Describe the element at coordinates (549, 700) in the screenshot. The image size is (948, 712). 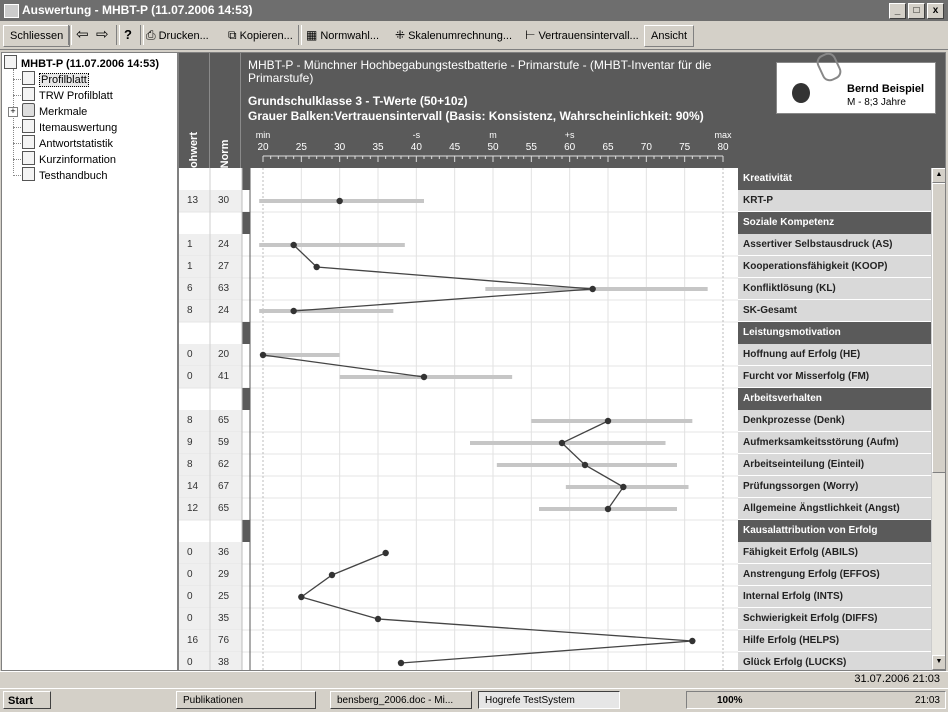
I see `task-hogrefe-testsystem: Hogrefe TestSystem` at that location.